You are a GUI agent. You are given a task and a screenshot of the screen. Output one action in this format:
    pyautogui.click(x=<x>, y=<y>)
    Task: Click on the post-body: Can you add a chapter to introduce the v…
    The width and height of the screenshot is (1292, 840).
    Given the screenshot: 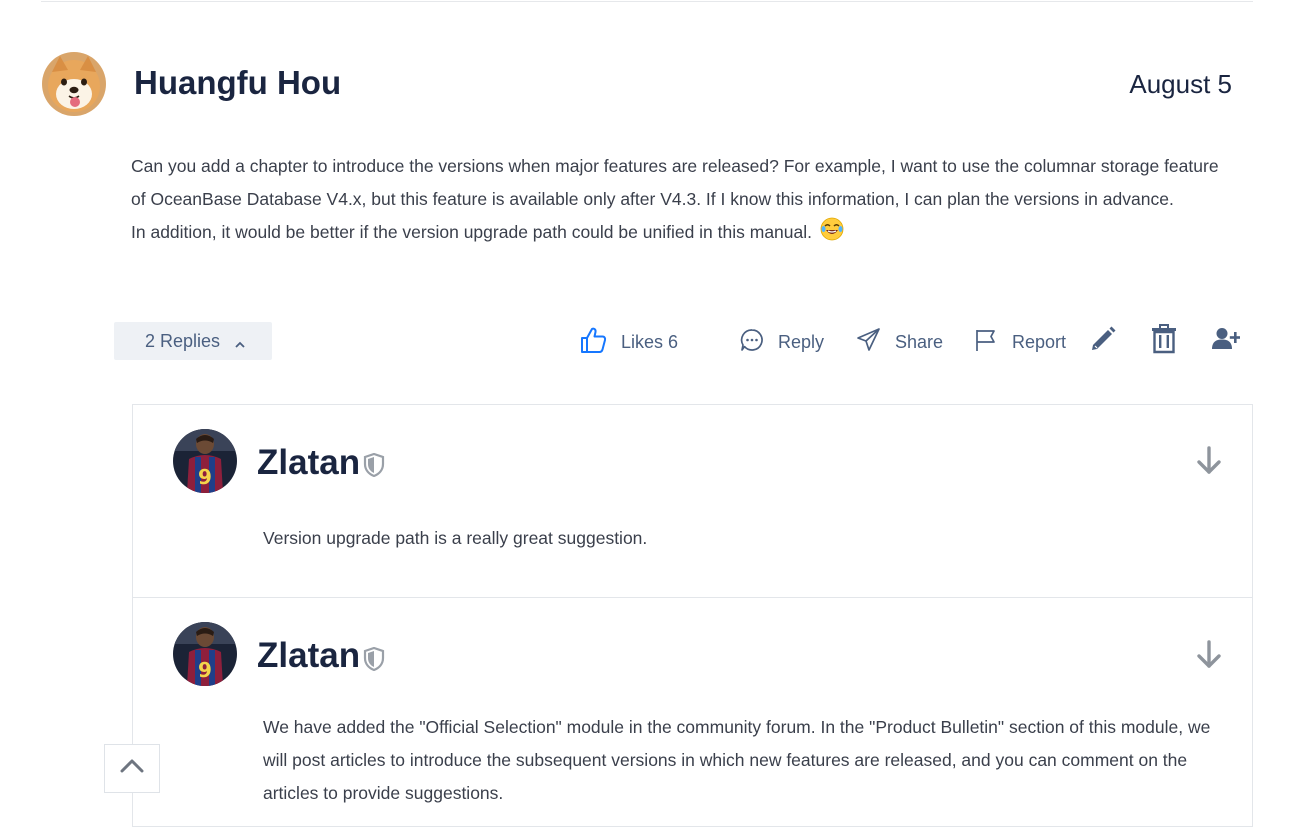 What is the action you would take?
    pyautogui.click(x=681, y=201)
    